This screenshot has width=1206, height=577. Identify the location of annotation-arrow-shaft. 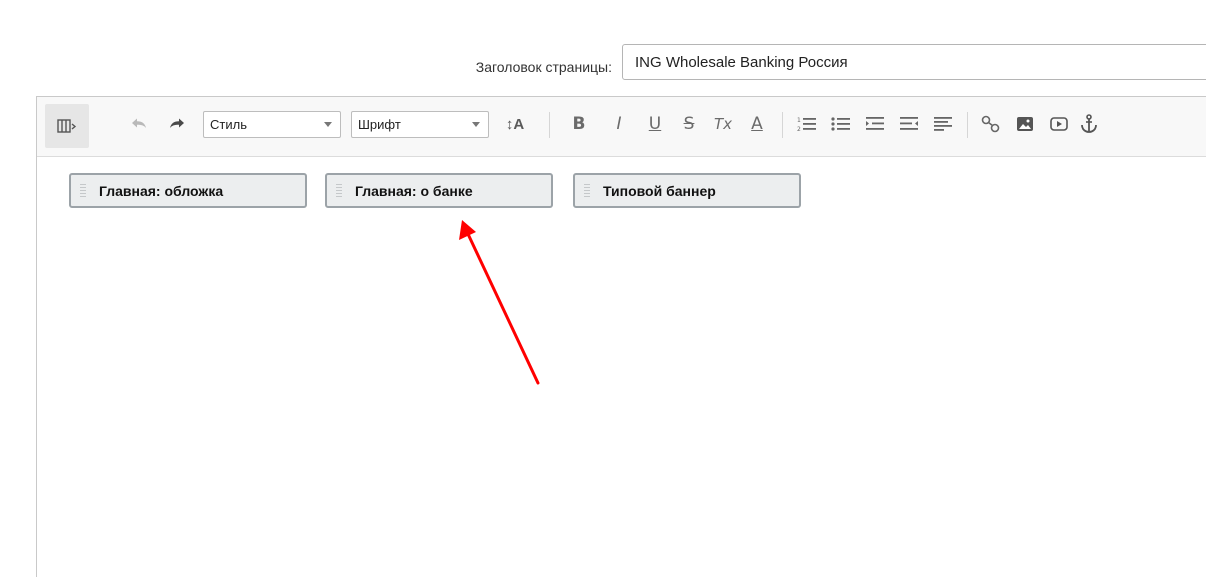
(503, 308).